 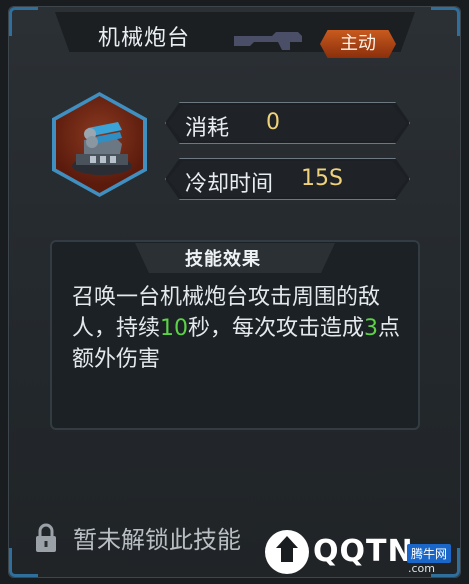 I want to click on cooldown-value: 15S, so click(x=322, y=178).